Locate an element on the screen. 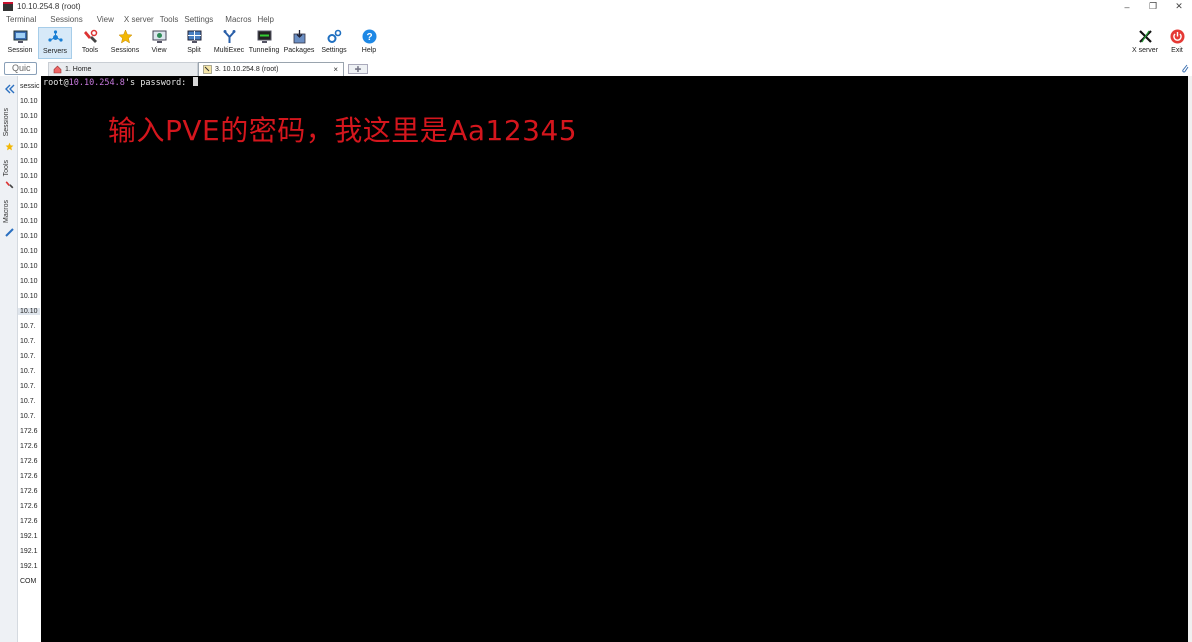  session-list-header: sessic is located at coordinates (30, 86).